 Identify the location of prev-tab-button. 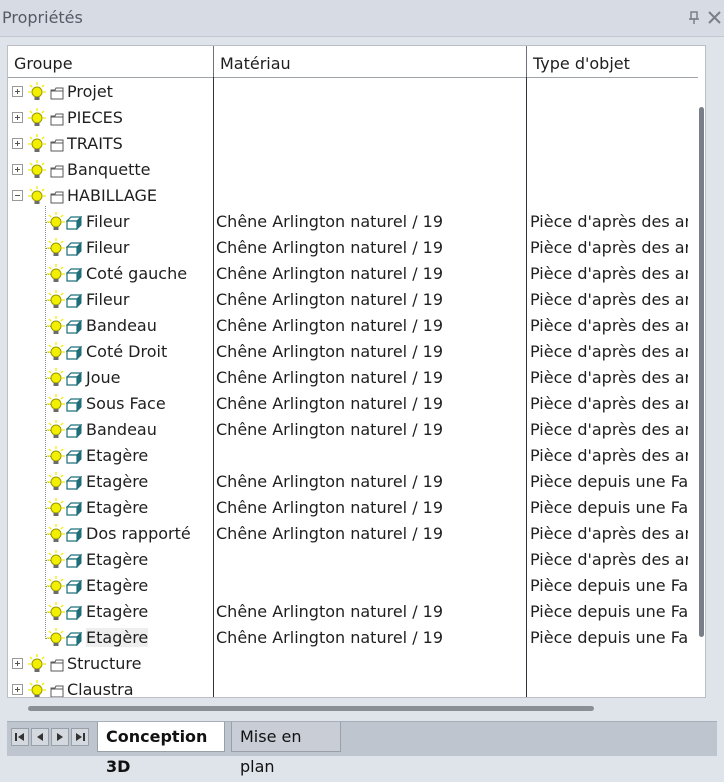
(40, 737).